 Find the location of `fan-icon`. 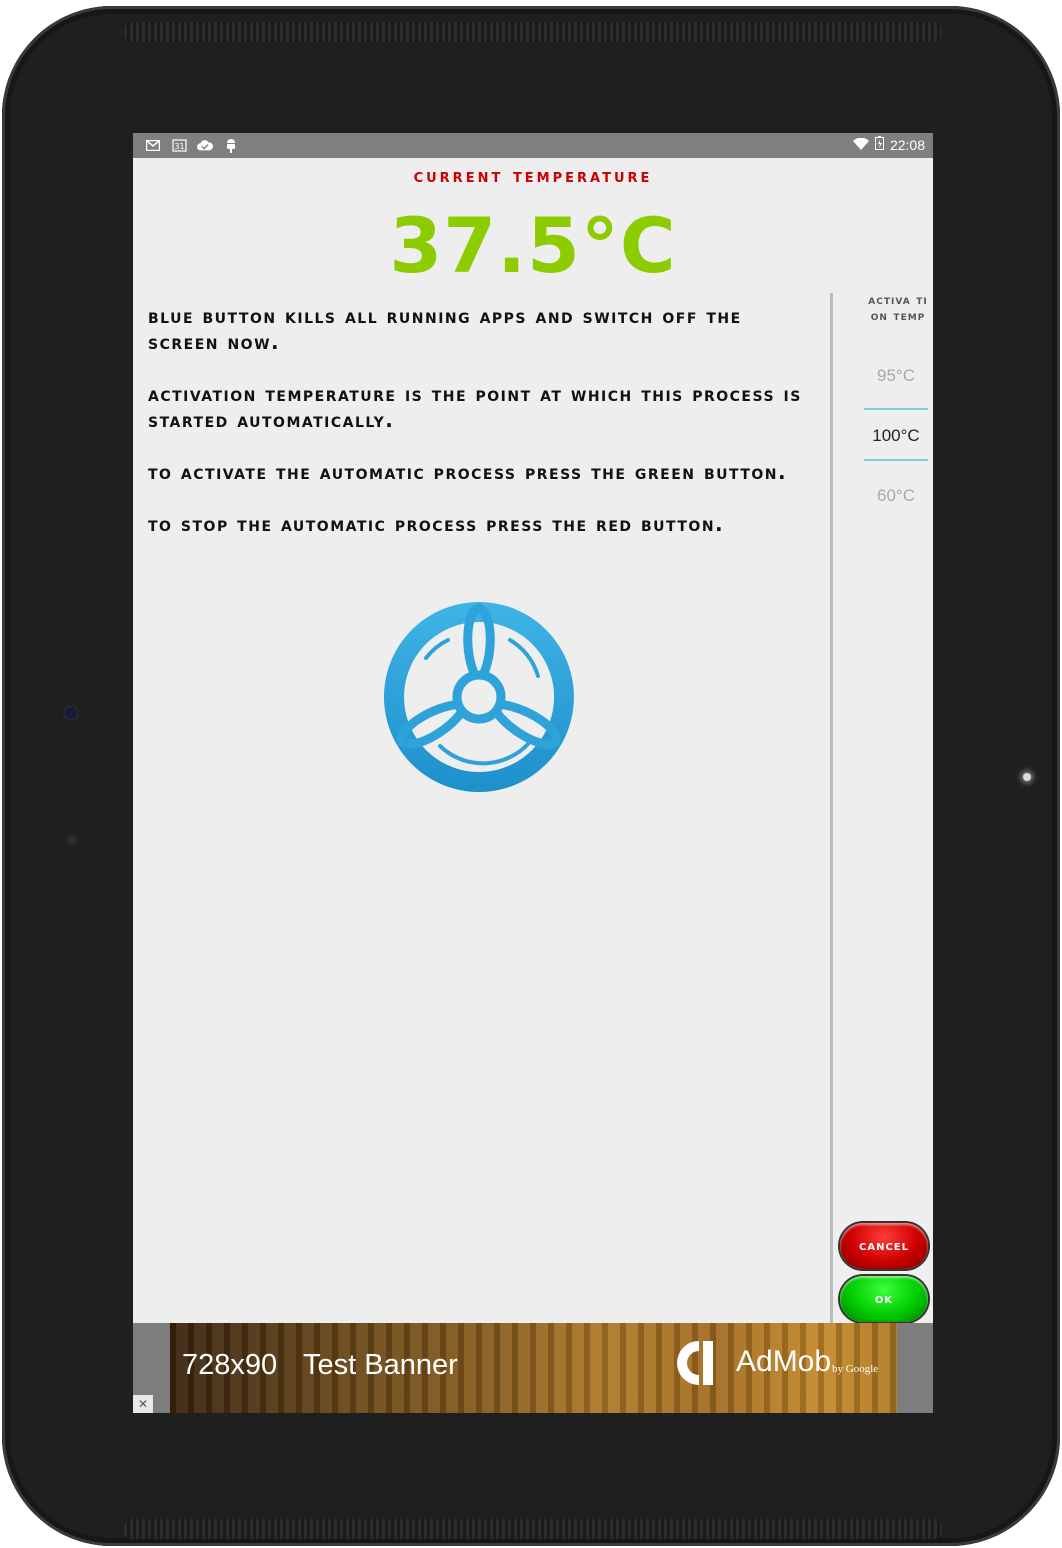

fan-icon is located at coordinates (478, 697).